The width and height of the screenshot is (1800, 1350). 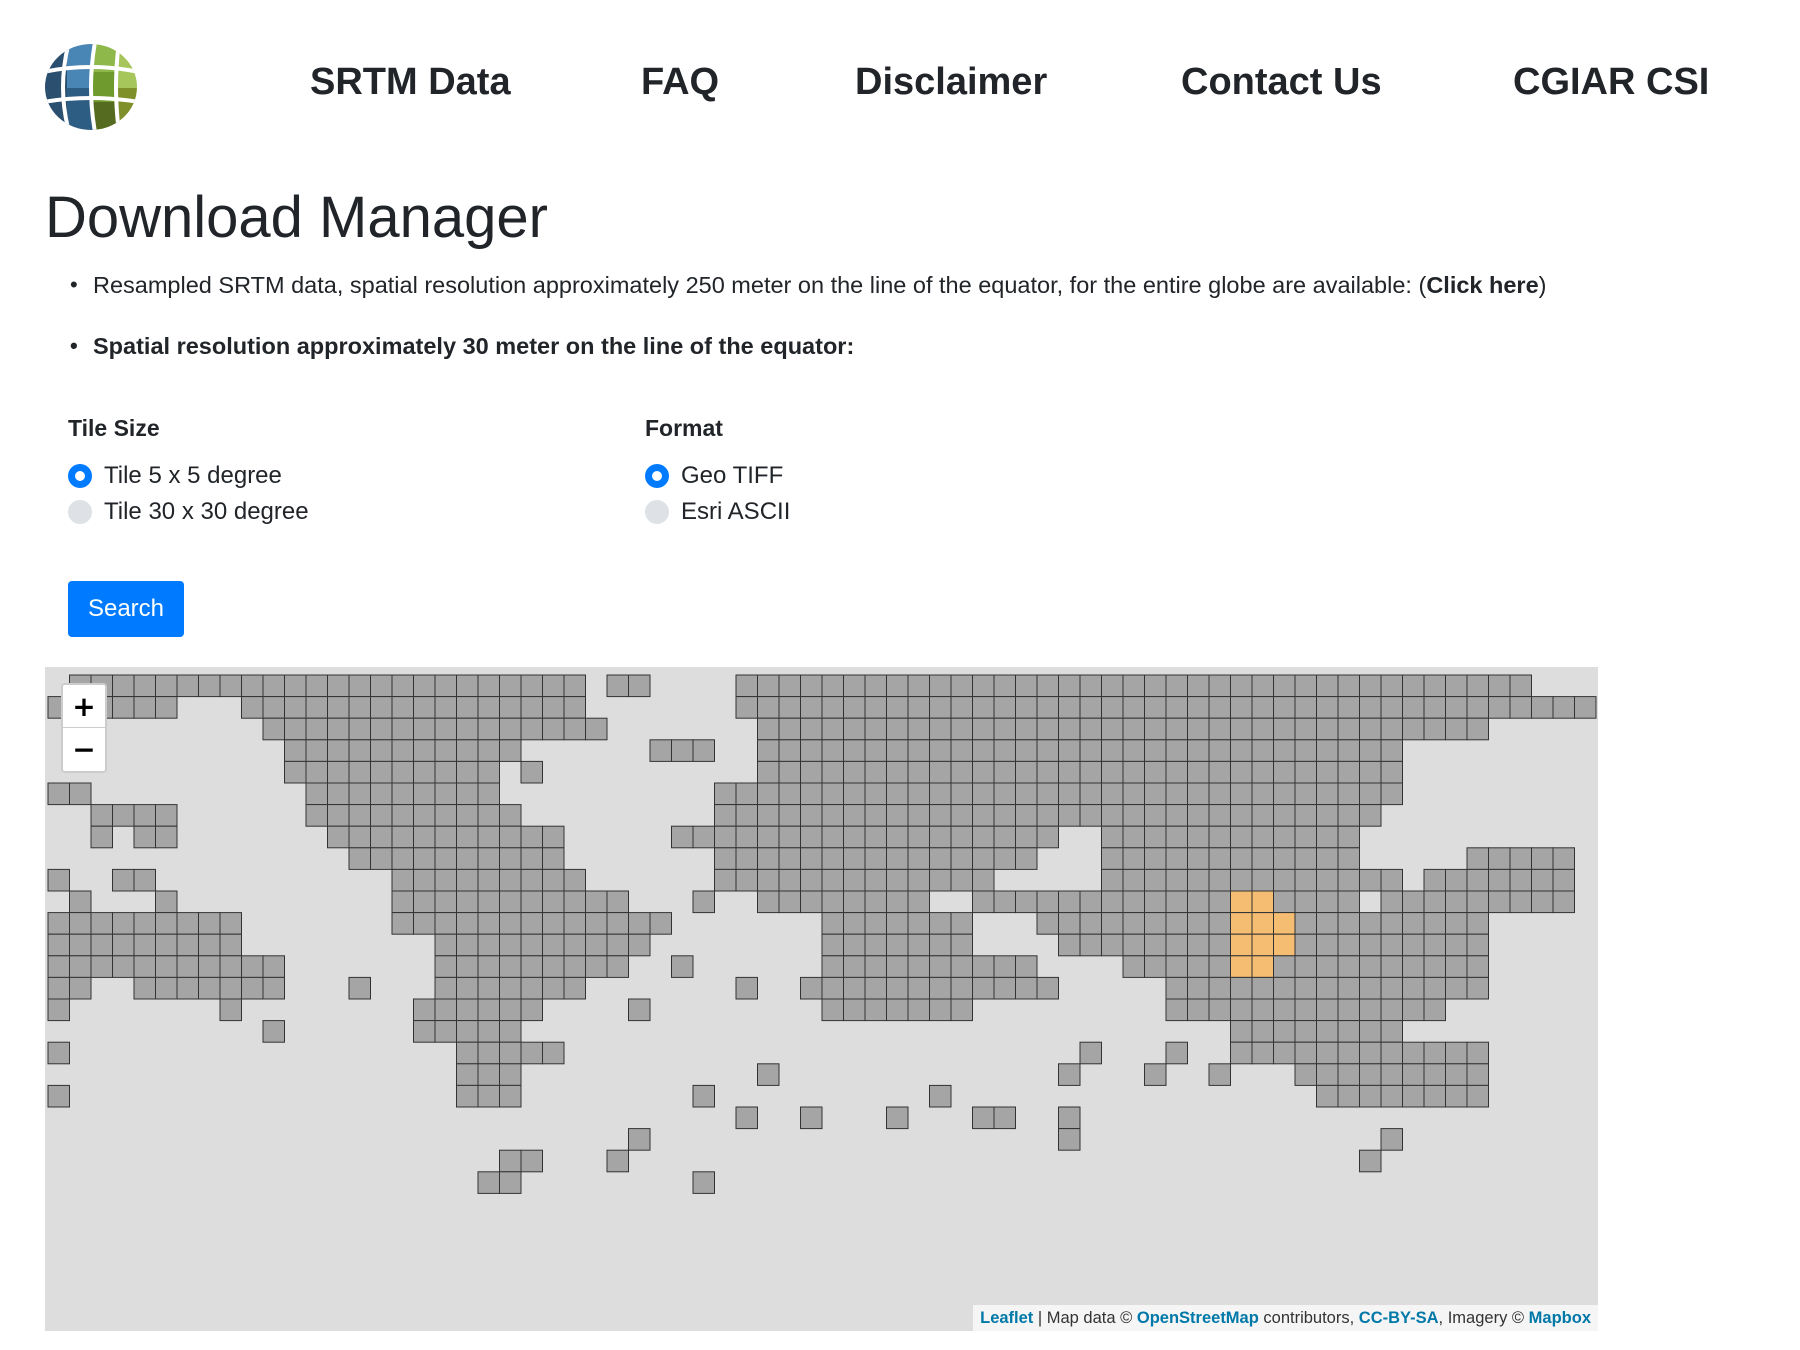 What do you see at coordinates (951, 82) in the screenshot?
I see `nav-link-disclaimer: Disclaimer` at bounding box center [951, 82].